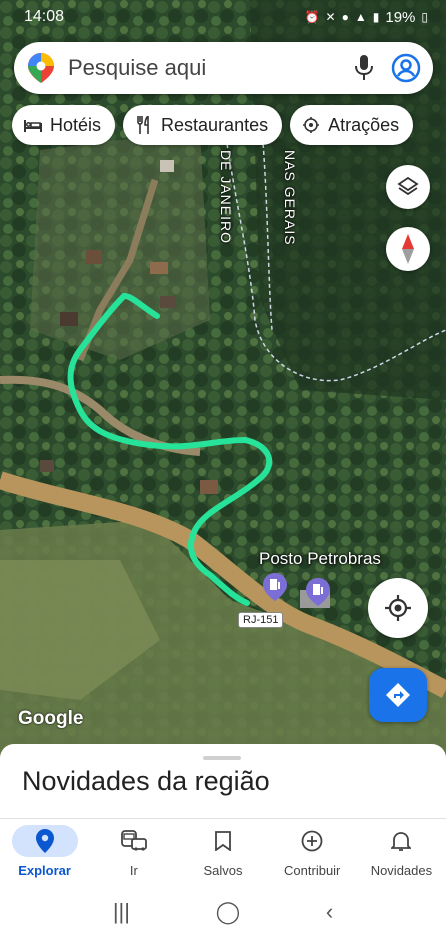 Image resolution: width=446 pixels, height=940 pixels. Describe the element at coordinates (228, 912) in the screenshot. I see `home-icon: ◯` at that location.